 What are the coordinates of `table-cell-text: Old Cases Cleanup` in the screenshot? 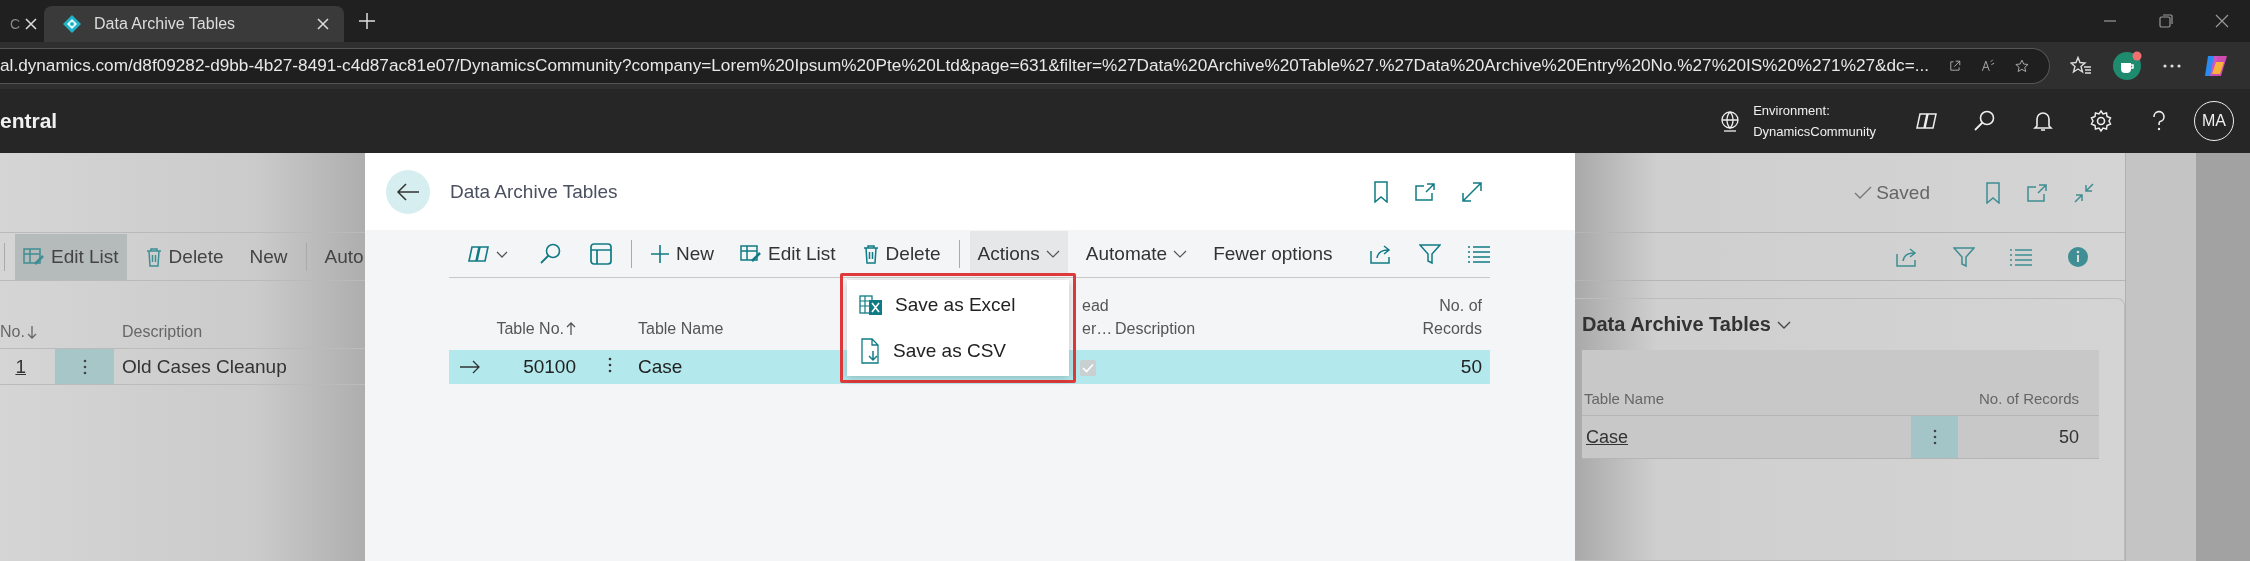 It's located at (204, 366).